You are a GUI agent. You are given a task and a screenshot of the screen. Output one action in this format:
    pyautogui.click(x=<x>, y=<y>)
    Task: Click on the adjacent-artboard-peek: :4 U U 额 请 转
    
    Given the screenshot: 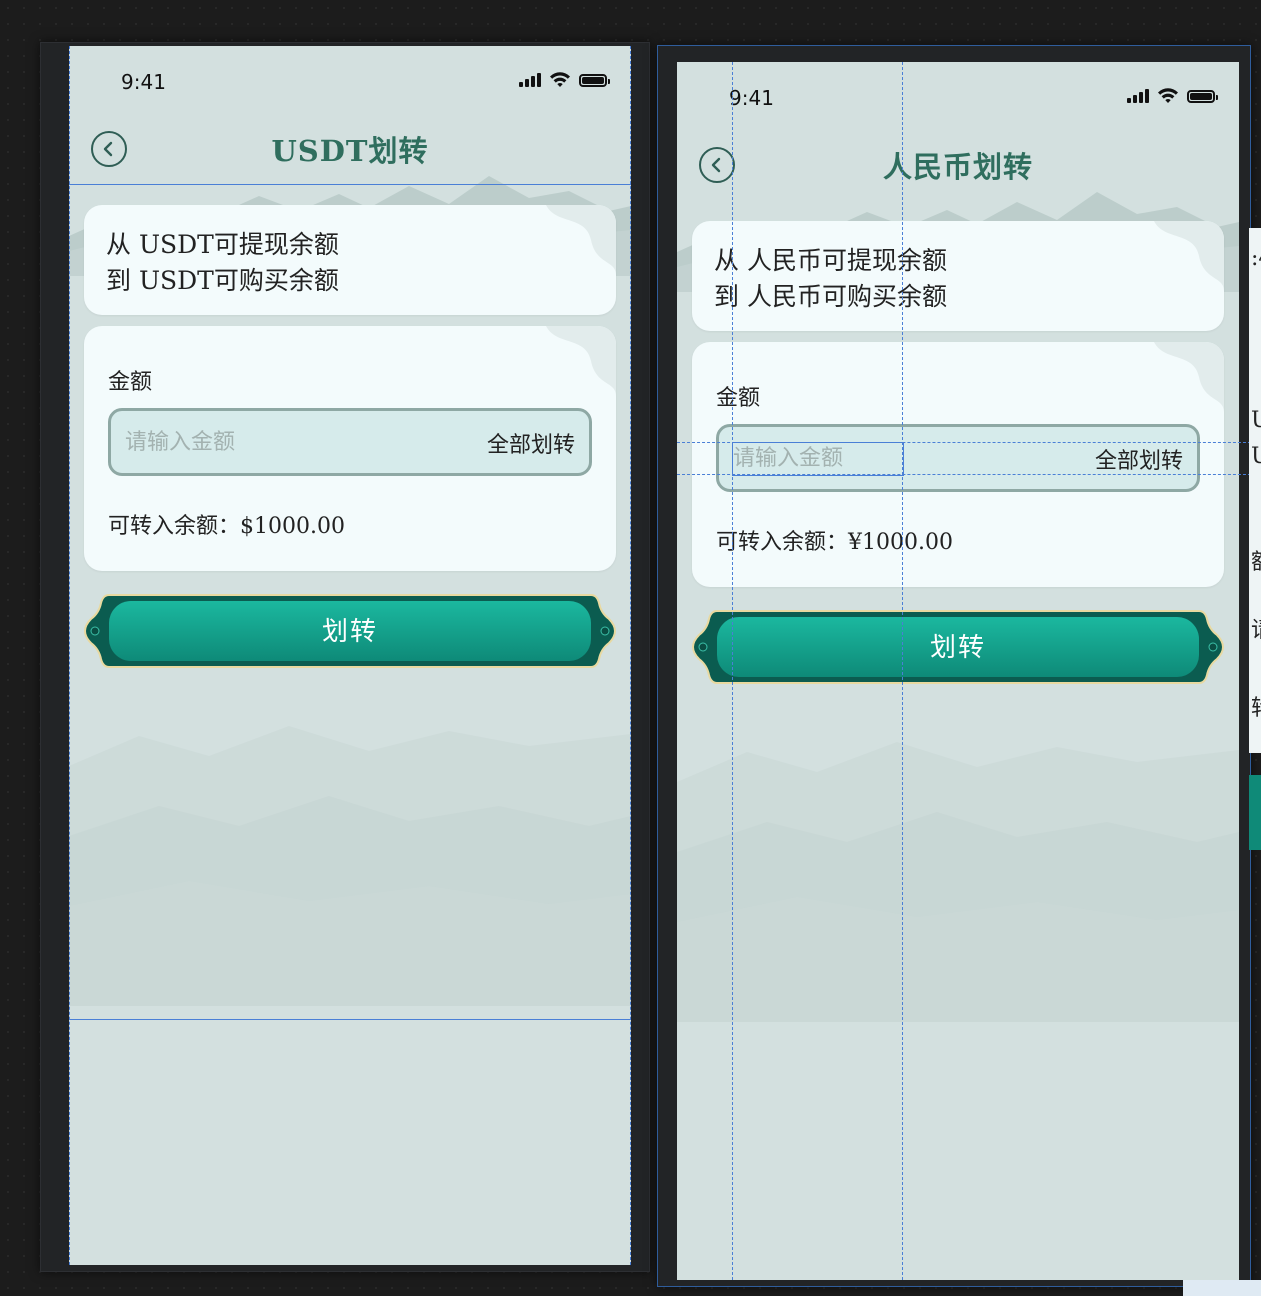 What is the action you would take?
    pyautogui.click(x=1255, y=490)
    